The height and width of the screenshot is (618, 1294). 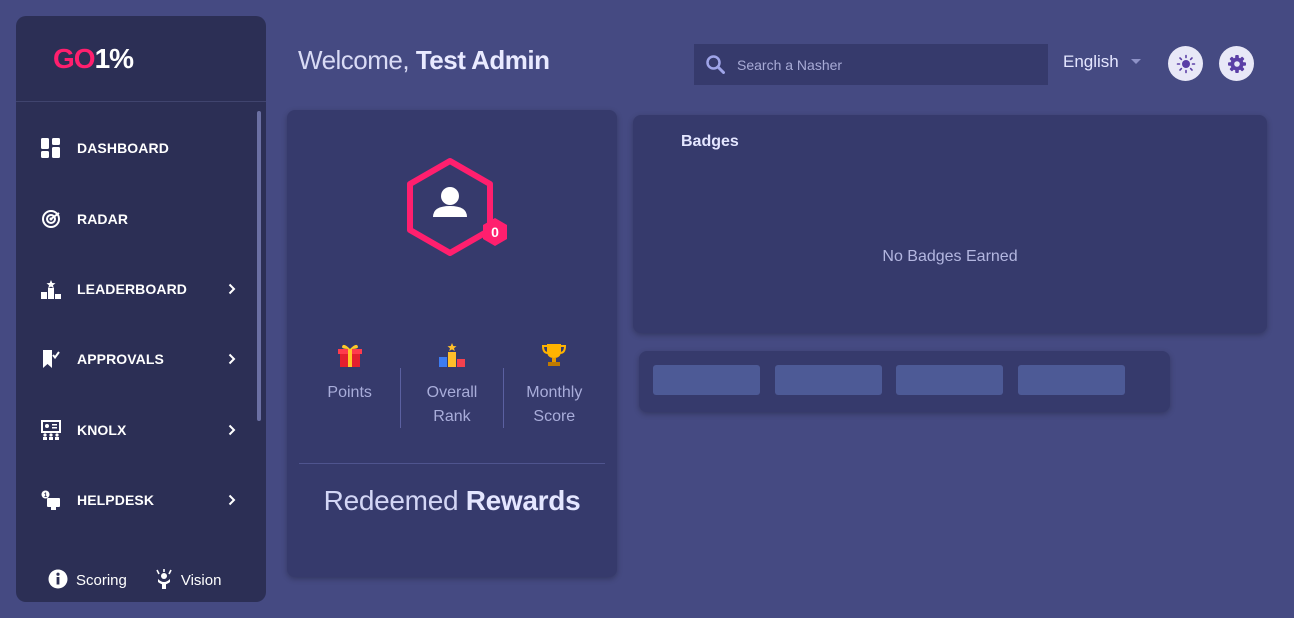 What do you see at coordinates (136, 218) in the screenshot?
I see `sidebar-item-radar: RADAR` at bounding box center [136, 218].